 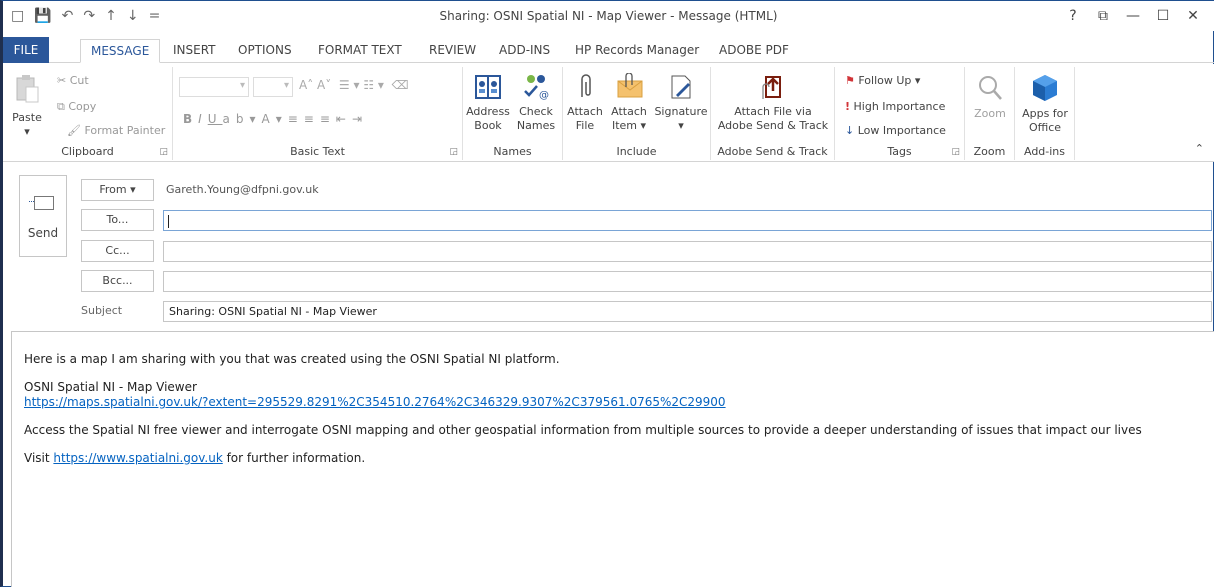 I want to click on magnifier-icon, so click(x=990, y=88).